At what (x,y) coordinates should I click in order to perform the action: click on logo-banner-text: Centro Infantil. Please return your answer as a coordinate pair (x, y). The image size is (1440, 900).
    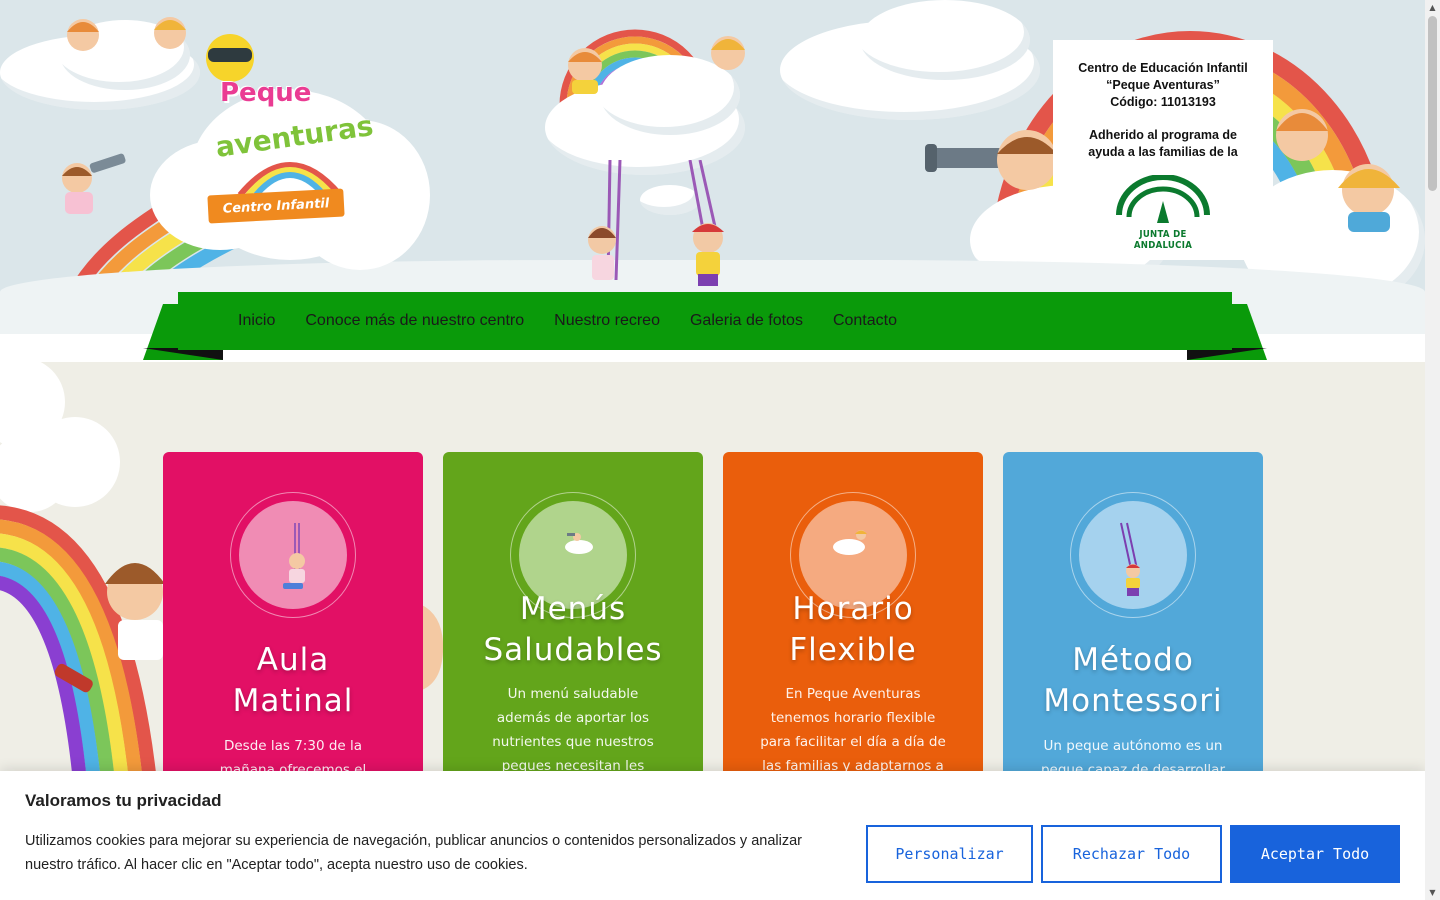
    Looking at the image, I should click on (276, 206).